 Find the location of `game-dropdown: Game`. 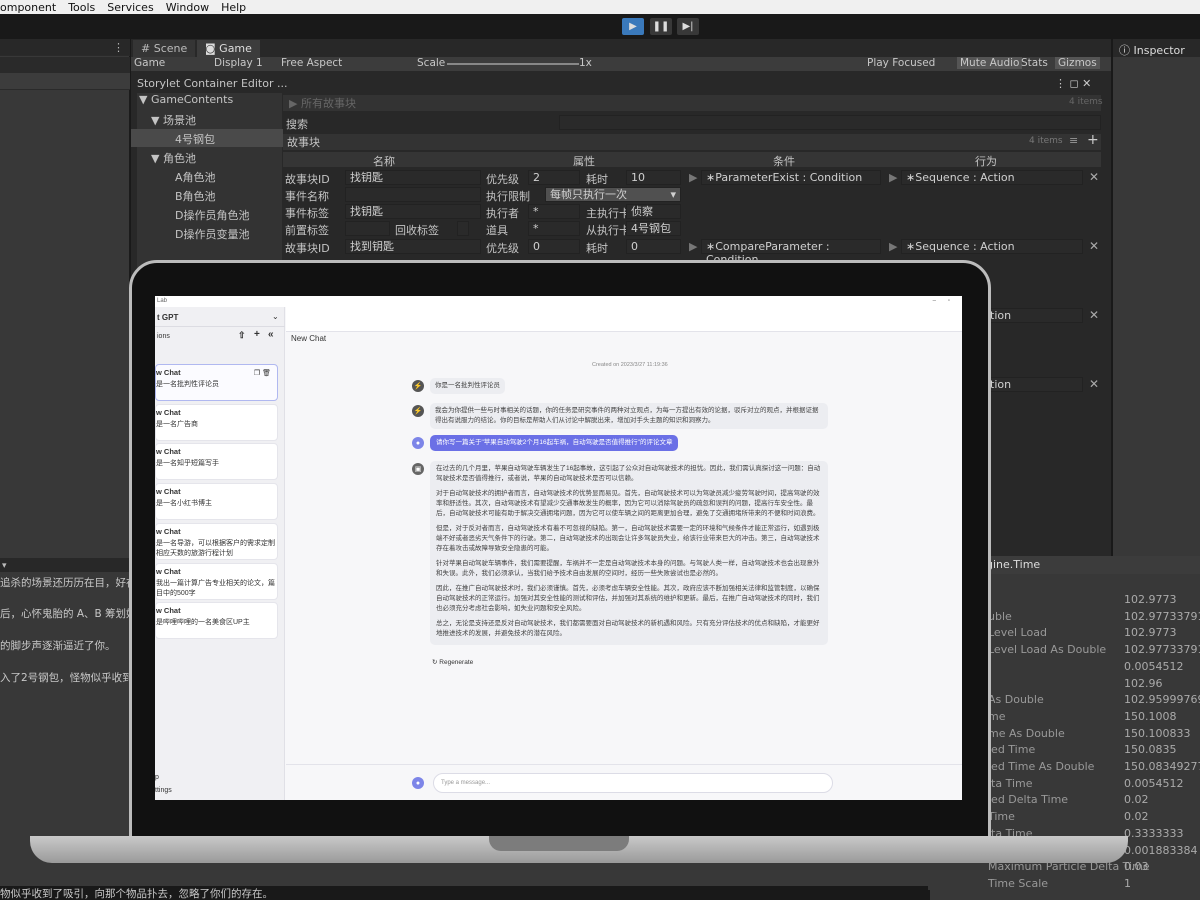

game-dropdown: Game is located at coordinates (149, 63).